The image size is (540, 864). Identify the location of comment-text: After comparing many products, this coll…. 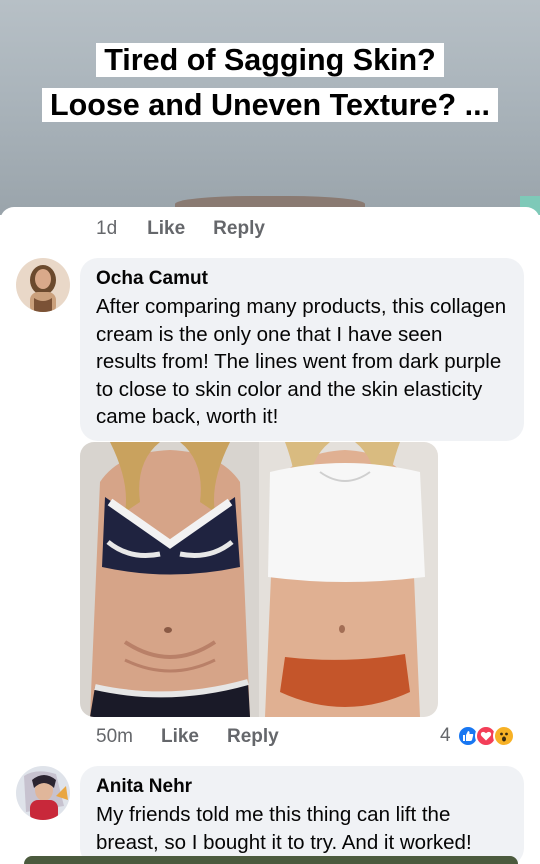
(301, 361).